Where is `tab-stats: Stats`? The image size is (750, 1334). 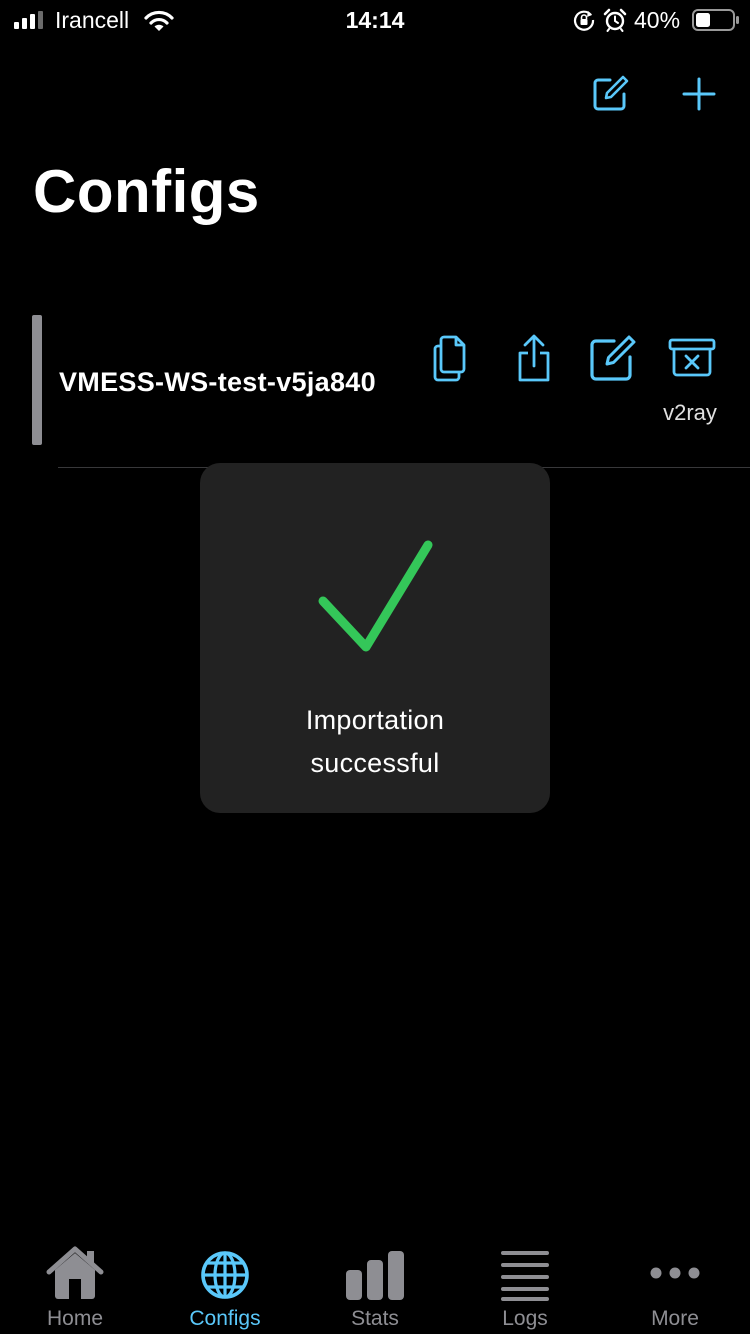
tab-stats: Stats is located at coordinates (375, 1282).